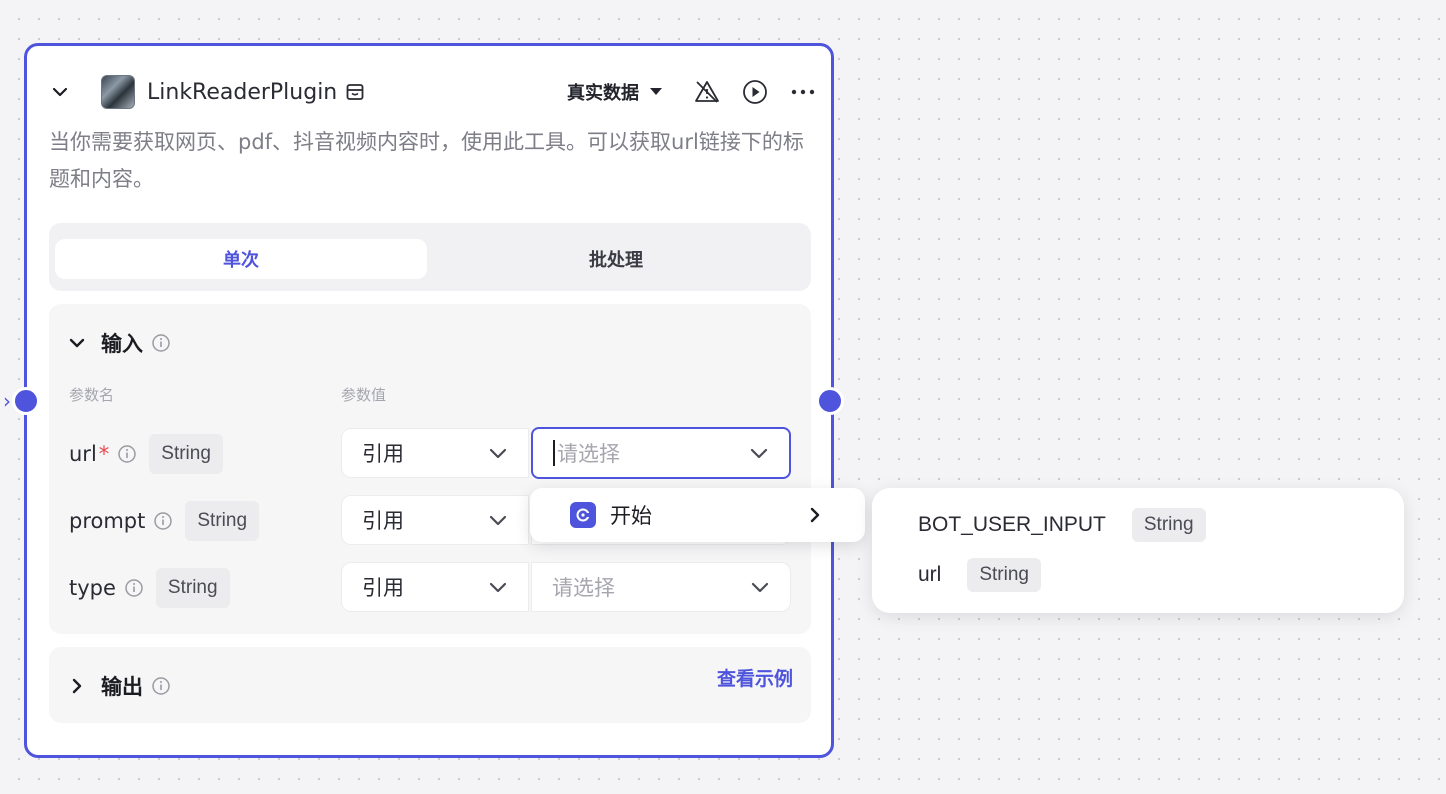 Image resolution: width=1446 pixels, height=794 pixels. What do you see at coordinates (355, 92) in the screenshot?
I see `store-icon` at bounding box center [355, 92].